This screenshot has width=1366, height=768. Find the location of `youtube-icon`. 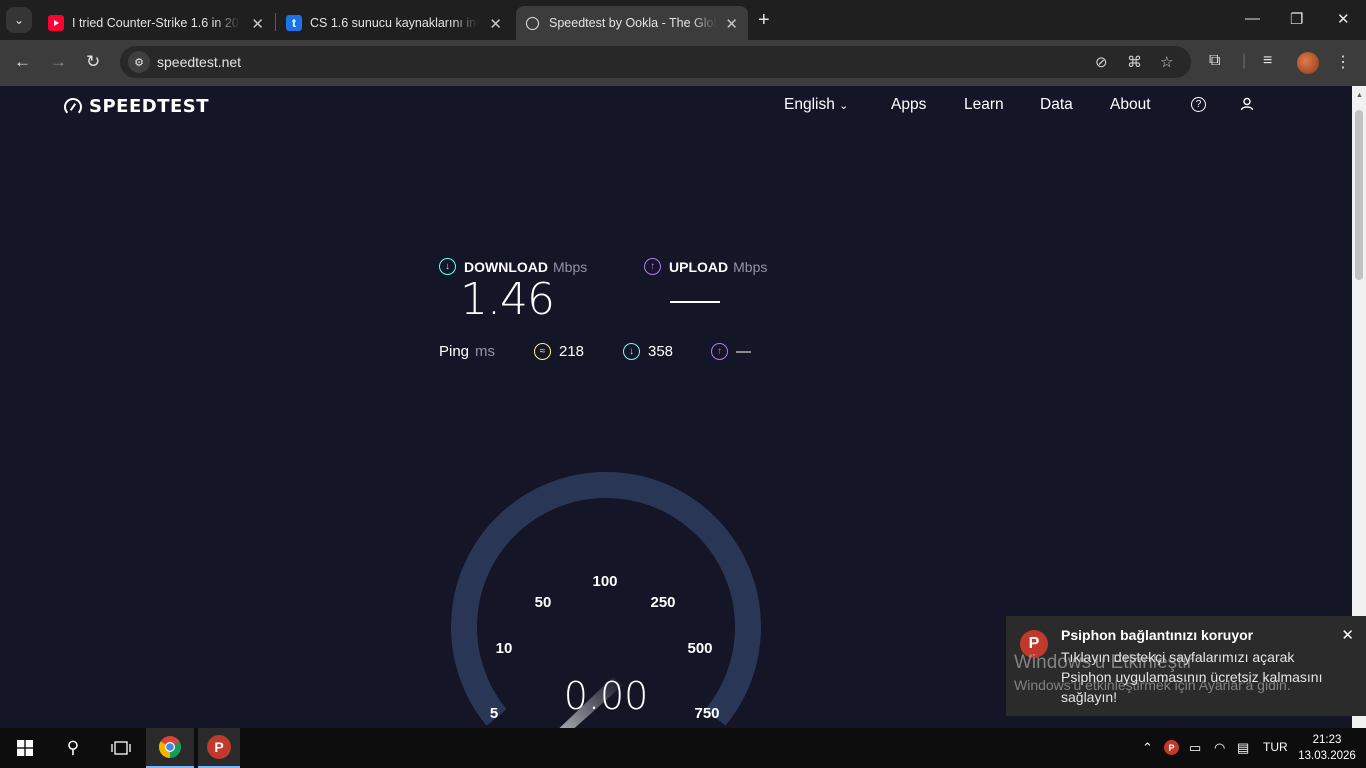

youtube-icon is located at coordinates (56, 23).